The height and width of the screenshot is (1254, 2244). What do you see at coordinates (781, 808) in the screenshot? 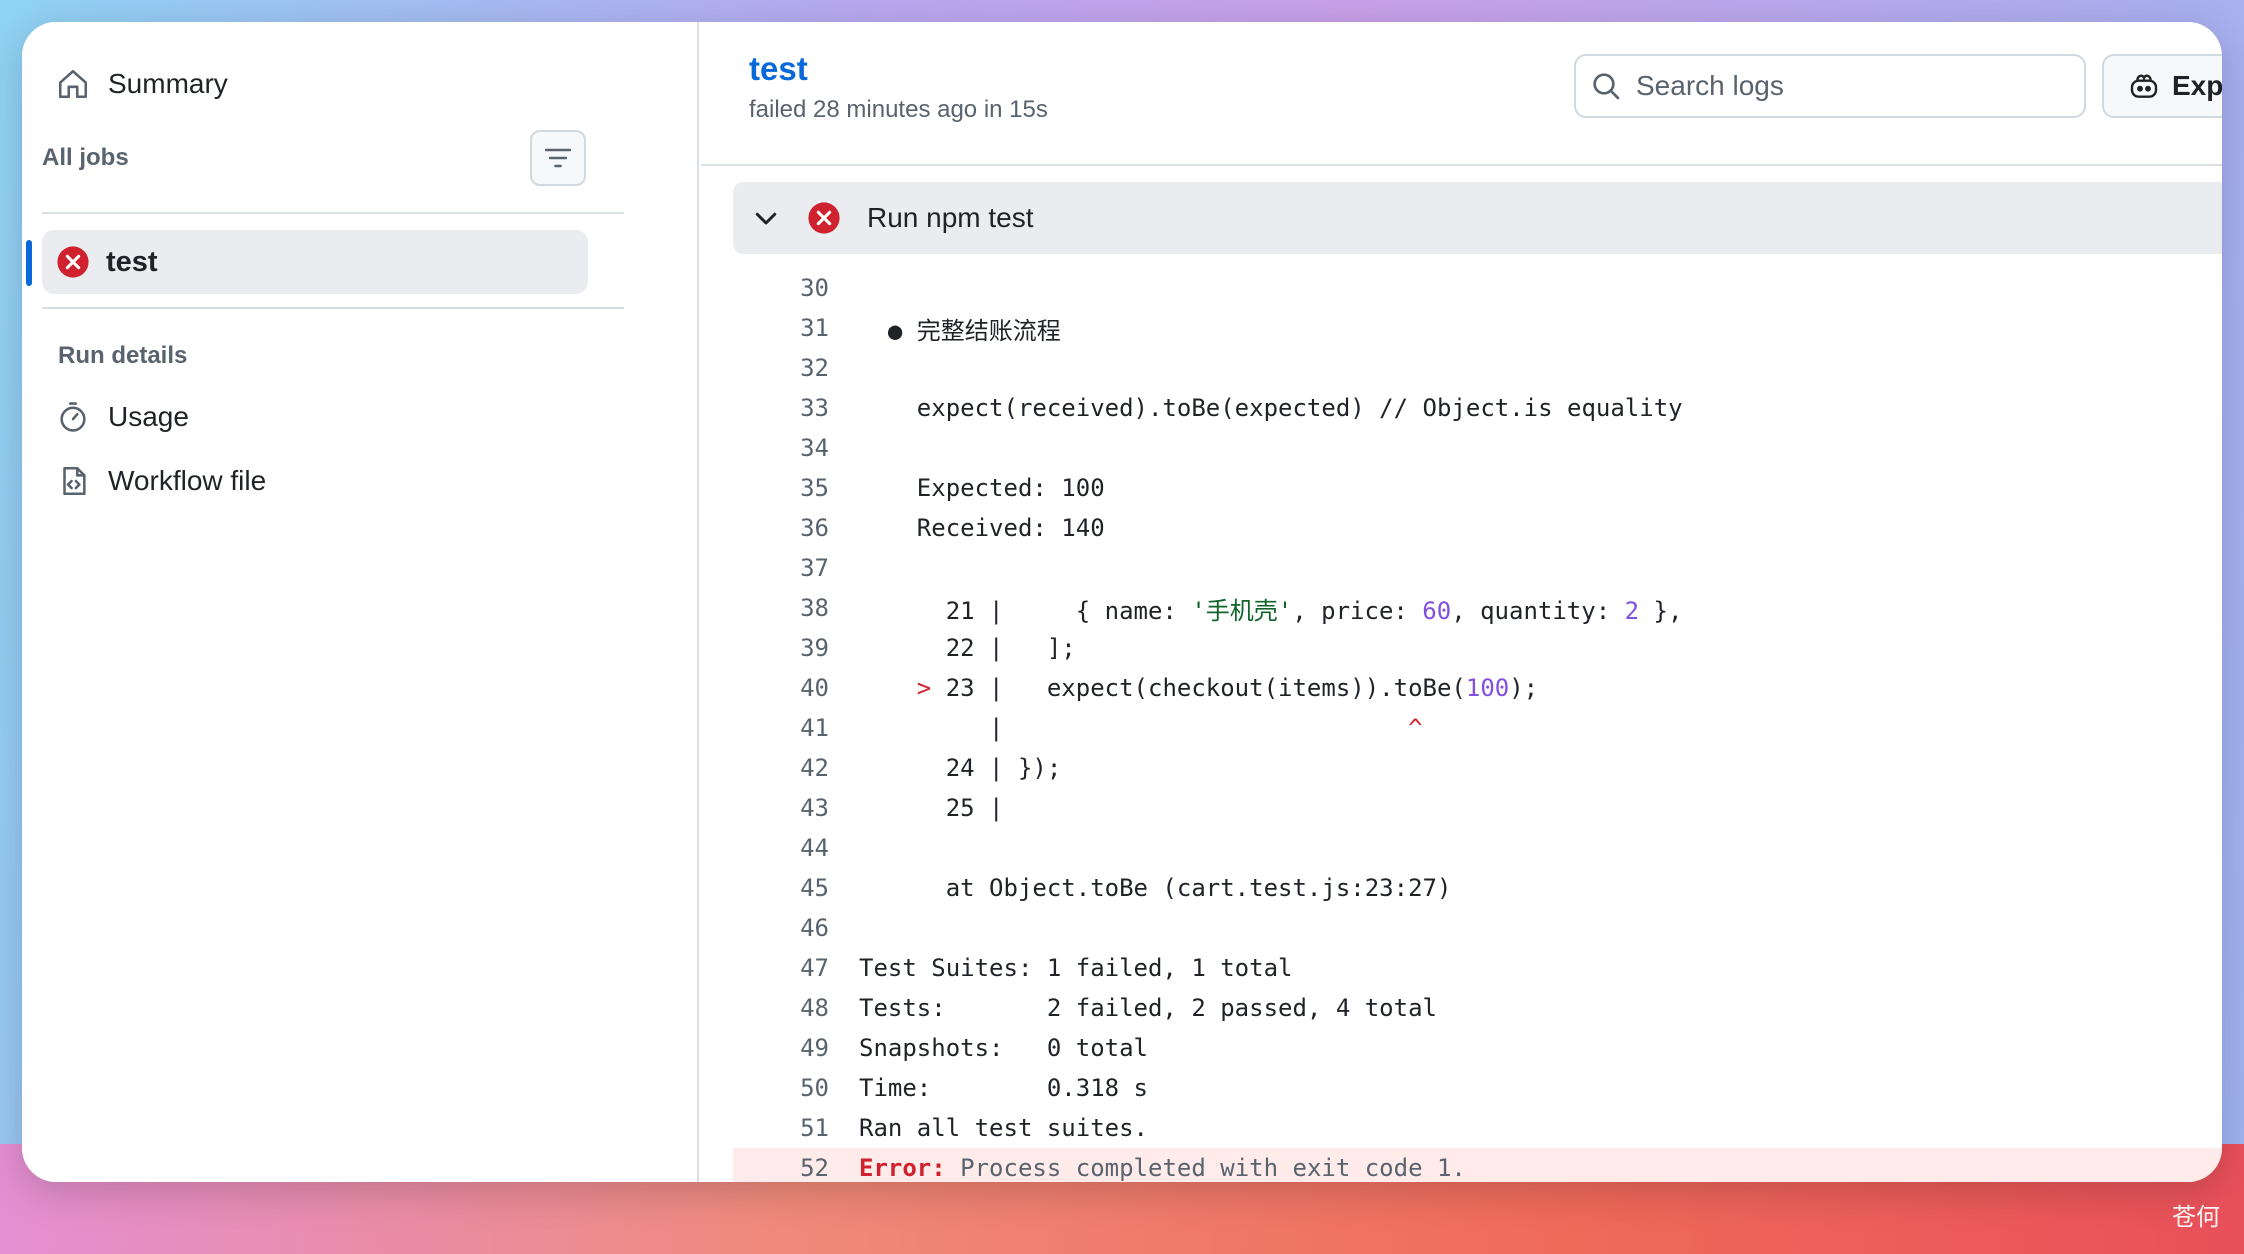
I see `line-number: 43` at bounding box center [781, 808].